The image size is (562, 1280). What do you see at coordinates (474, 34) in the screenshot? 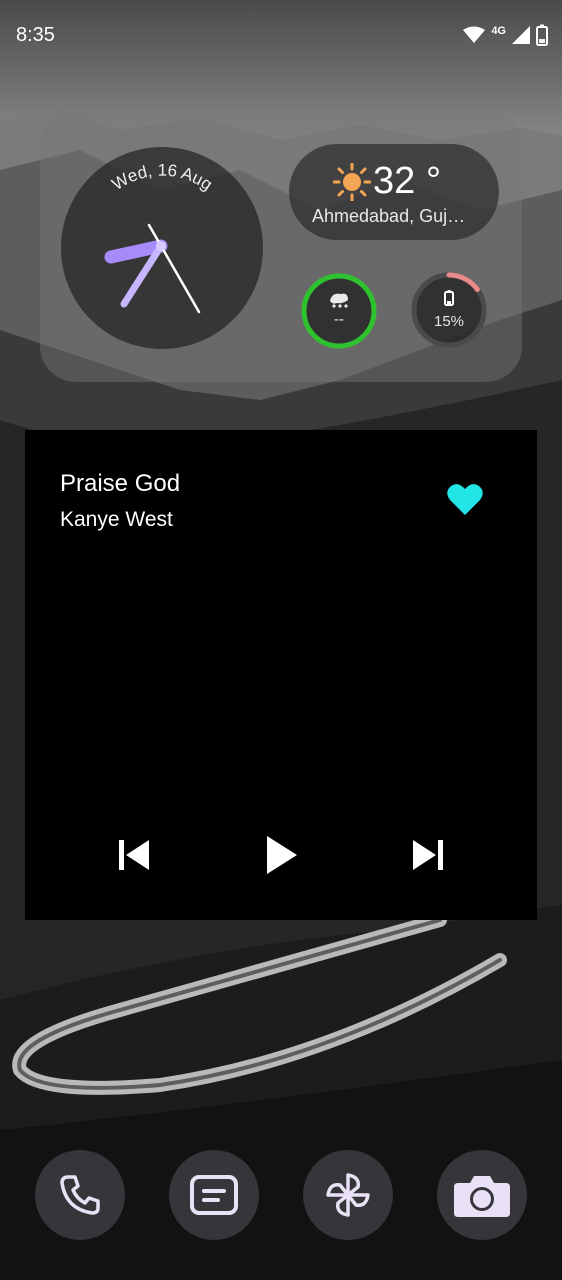
I see `wifi-icon` at bounding box center [474, 34].